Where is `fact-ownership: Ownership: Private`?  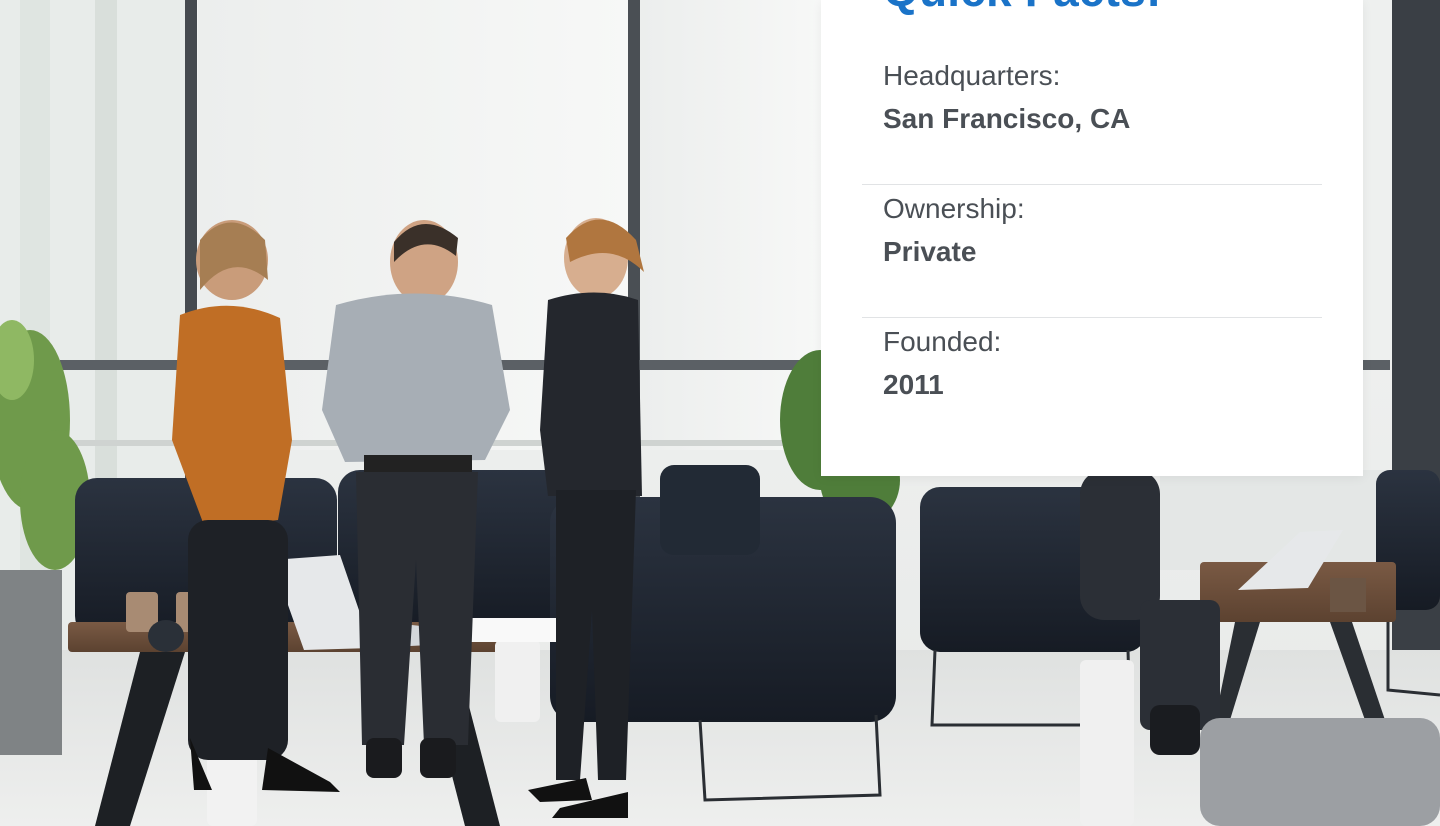 fact-ownership: Ownership: Private is located at coordinates (1092, 251).